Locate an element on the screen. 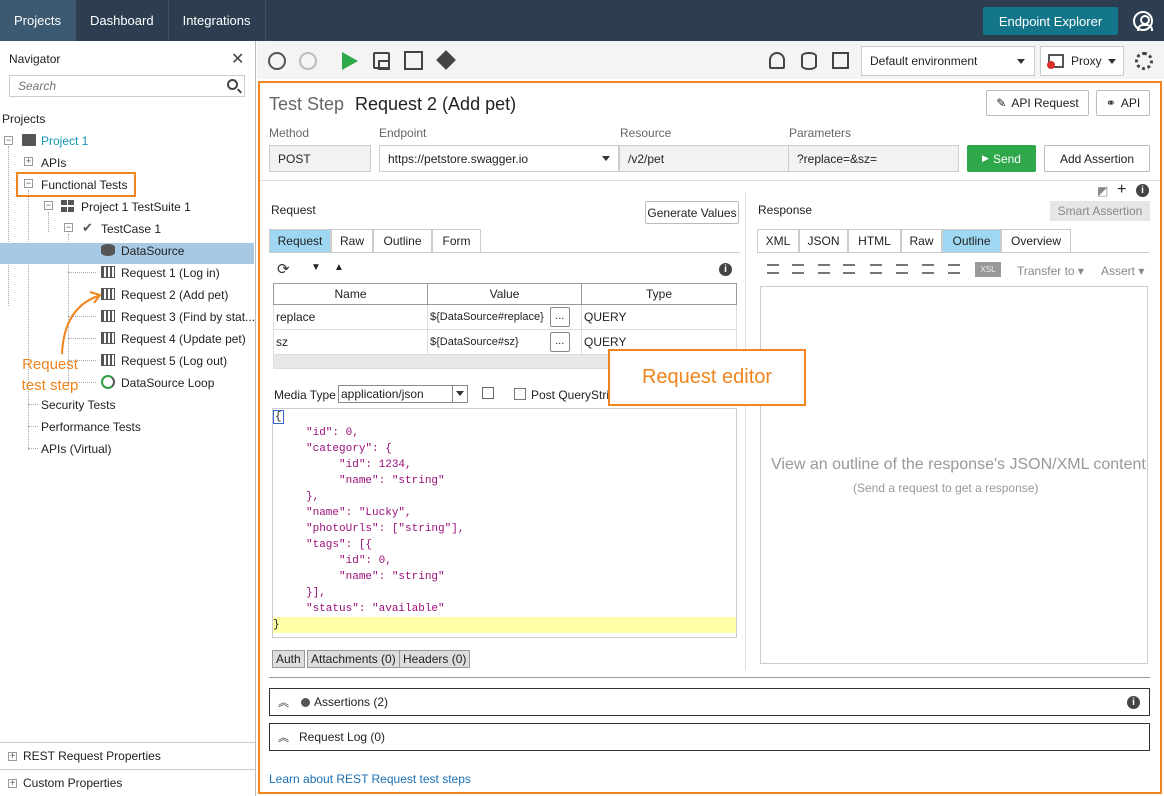 This screenshot has height=796, width=1164. tree-apis: APIs is located at coordinates (53, 163).